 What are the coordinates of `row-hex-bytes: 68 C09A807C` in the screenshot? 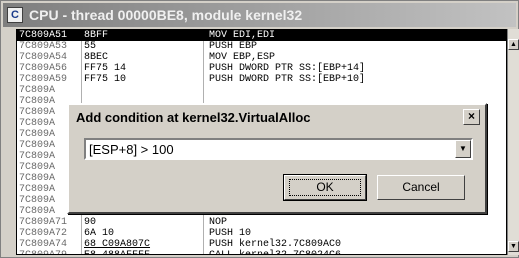 It's located at (117, 244).